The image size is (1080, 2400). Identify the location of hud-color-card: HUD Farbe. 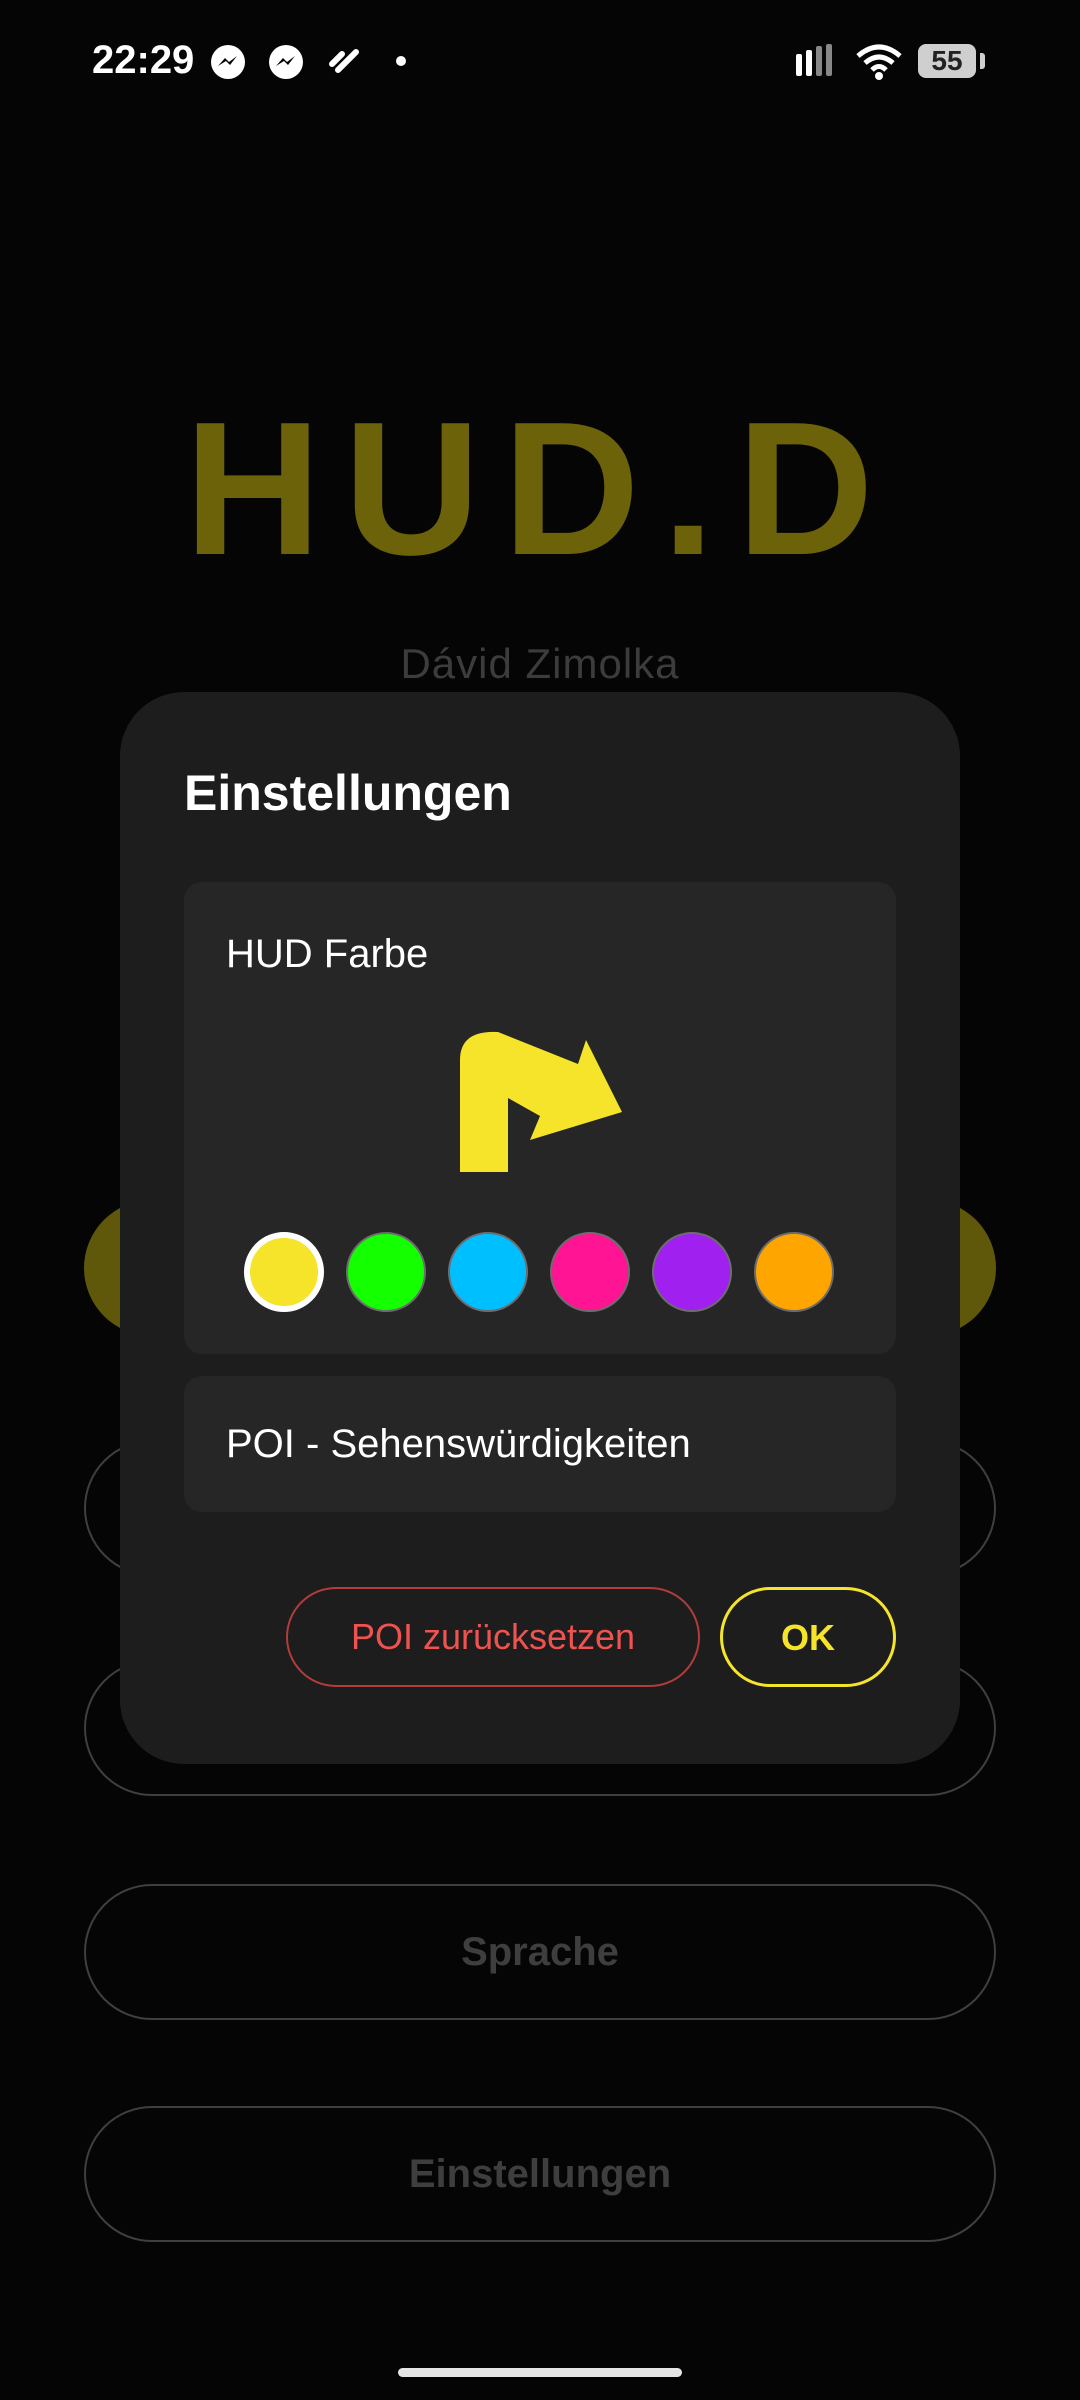
(540, 1118).